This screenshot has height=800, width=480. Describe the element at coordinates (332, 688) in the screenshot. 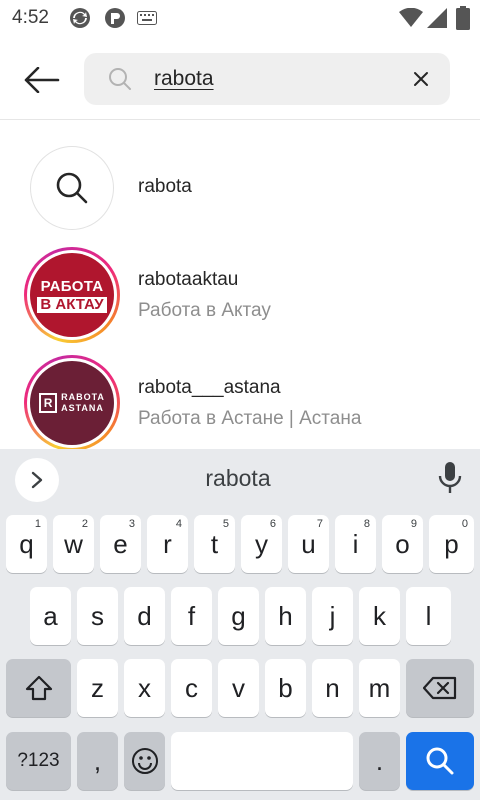

I see `key-n: n` at that location.